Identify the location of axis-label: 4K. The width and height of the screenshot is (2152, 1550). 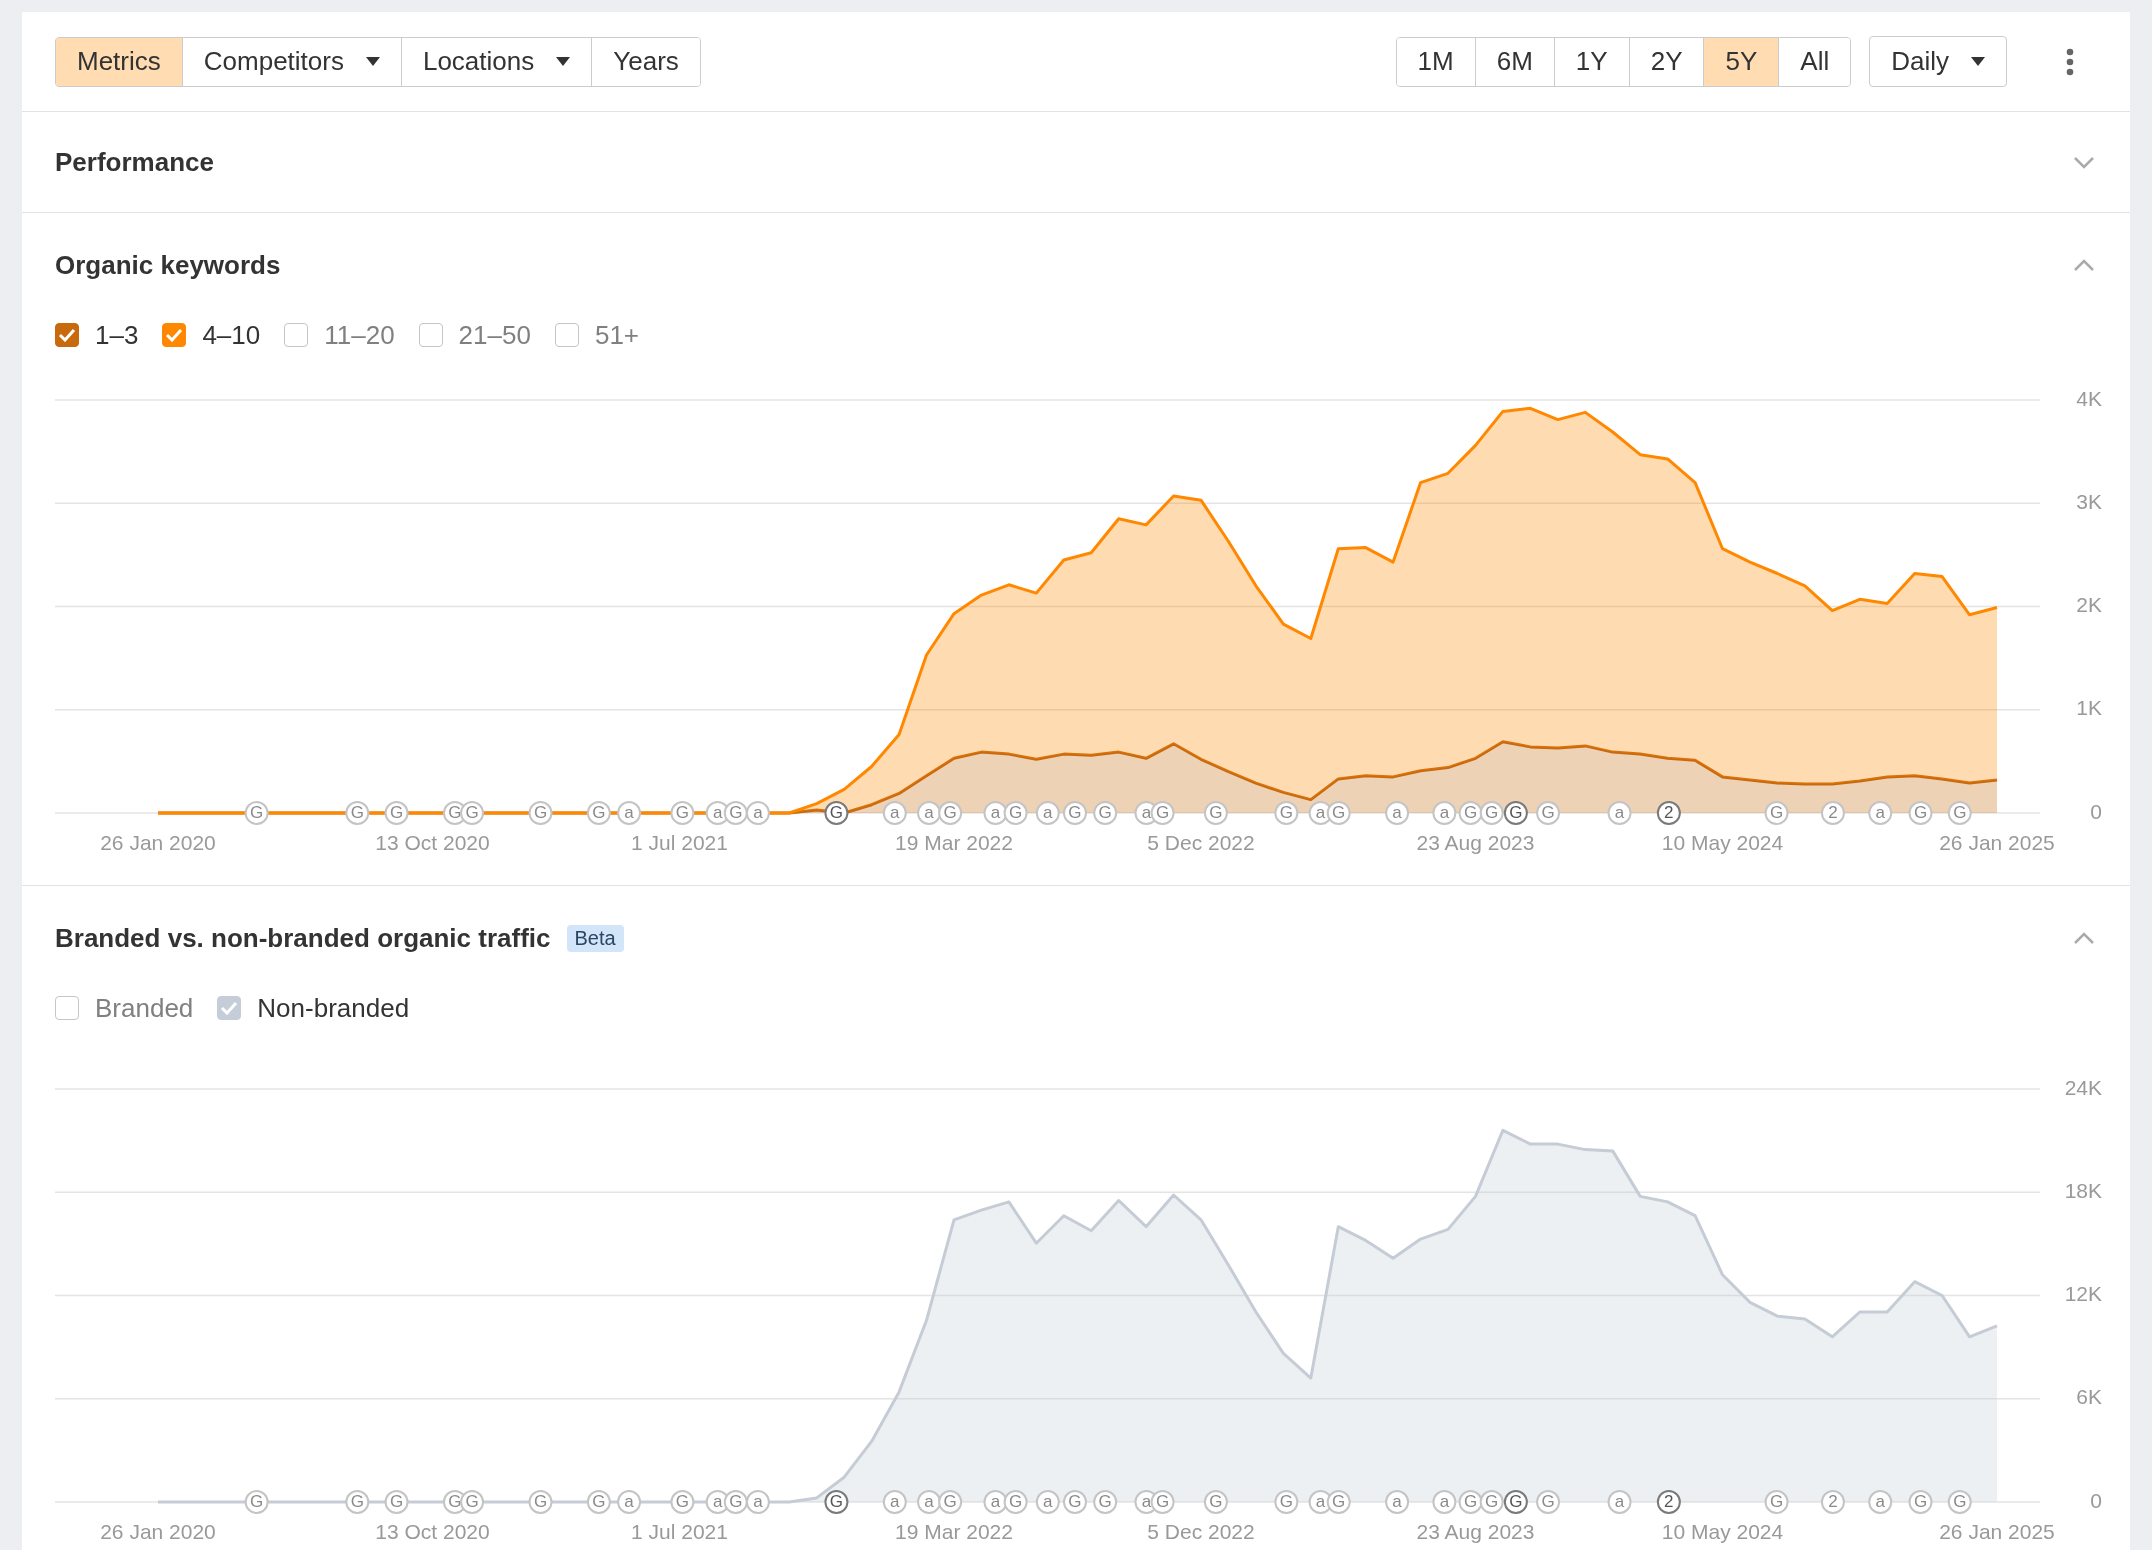
(2089, 398).